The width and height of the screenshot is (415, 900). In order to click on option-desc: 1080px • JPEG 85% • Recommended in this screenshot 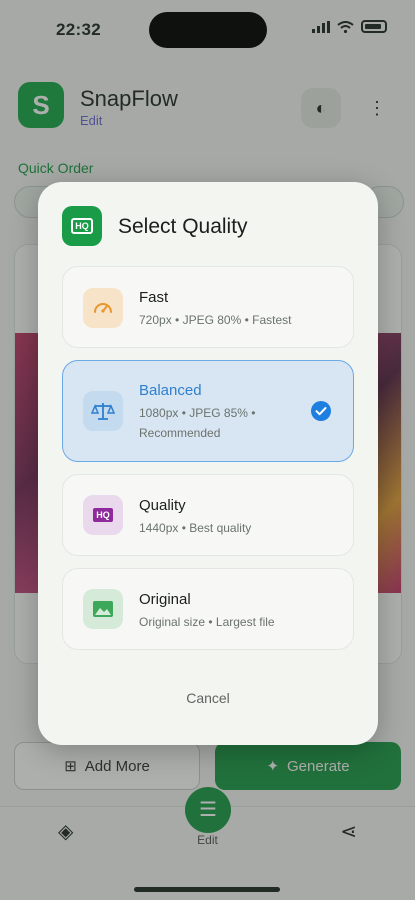, I will do `click(197, 423)`.